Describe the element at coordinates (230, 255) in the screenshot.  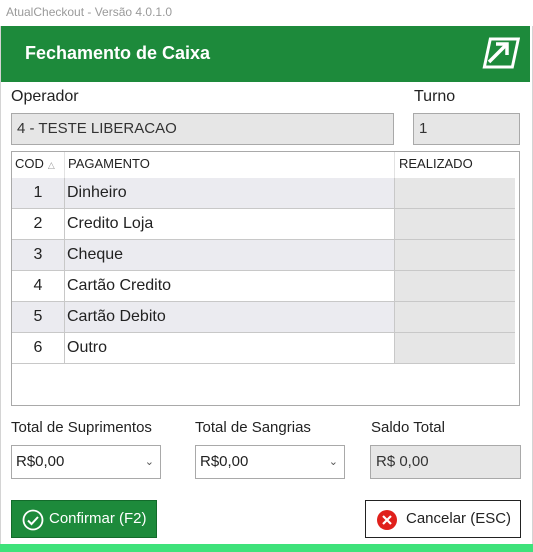
I see `cell-pagamento: Cheque` at that location.